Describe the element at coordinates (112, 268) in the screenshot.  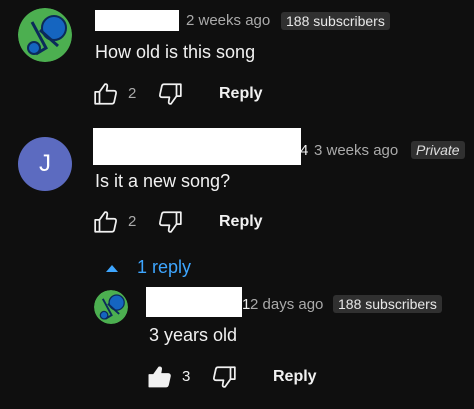
I see `caret-up-icon` at that location.